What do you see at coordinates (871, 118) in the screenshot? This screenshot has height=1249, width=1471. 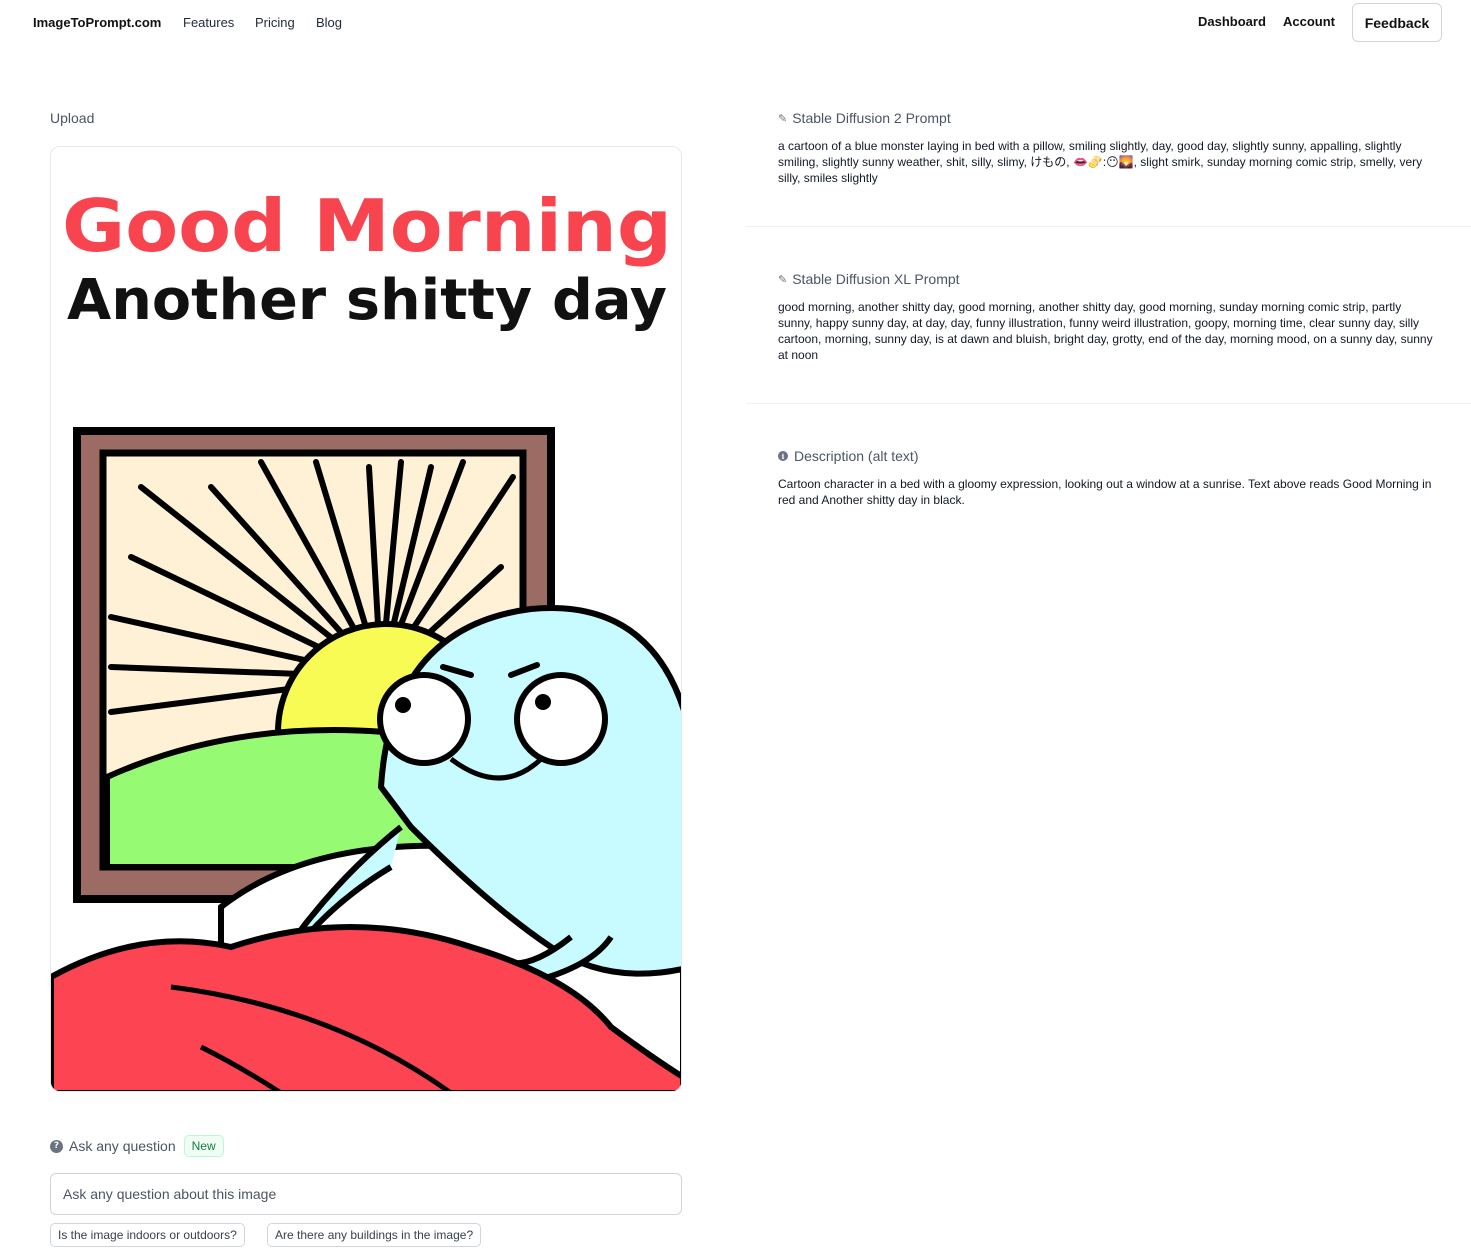 I see `sd2-prompt-title: Stable Diffusion 2 Prompt` at bounding box center [871, 118].